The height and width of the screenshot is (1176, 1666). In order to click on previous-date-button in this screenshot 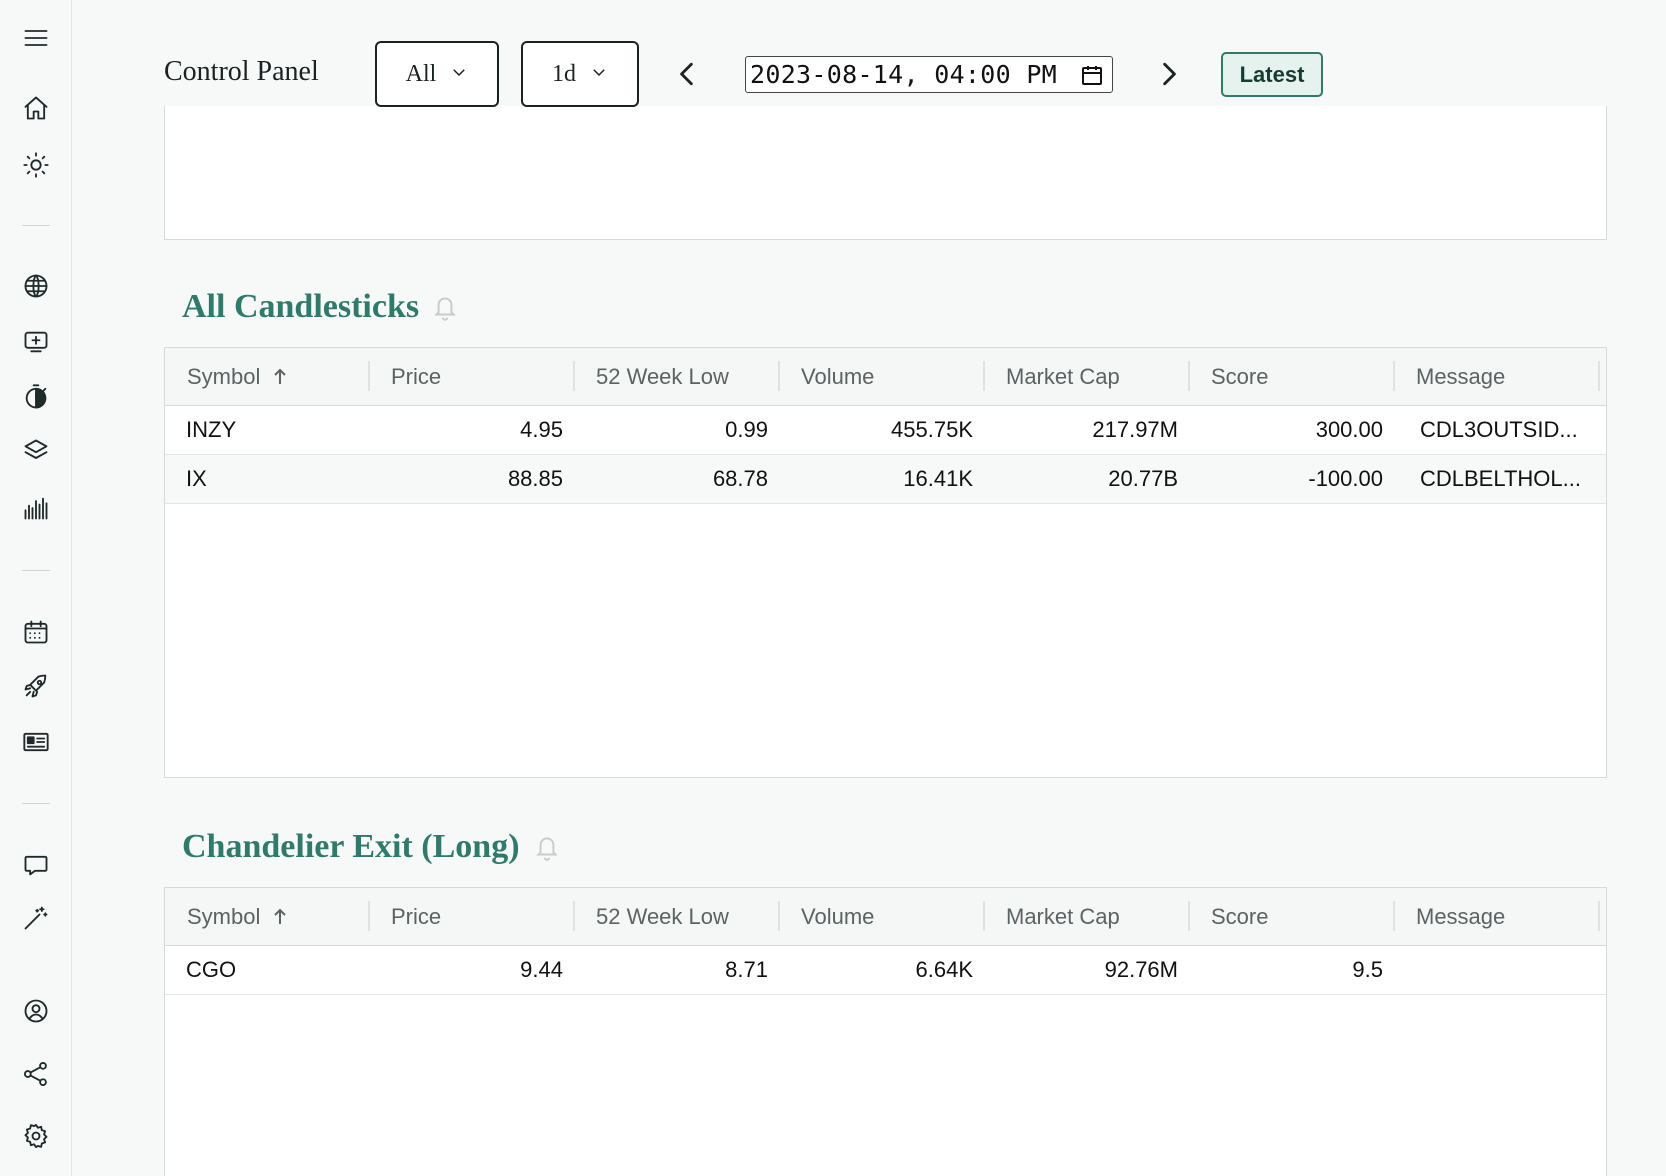, I will do `click(687, 74)`.